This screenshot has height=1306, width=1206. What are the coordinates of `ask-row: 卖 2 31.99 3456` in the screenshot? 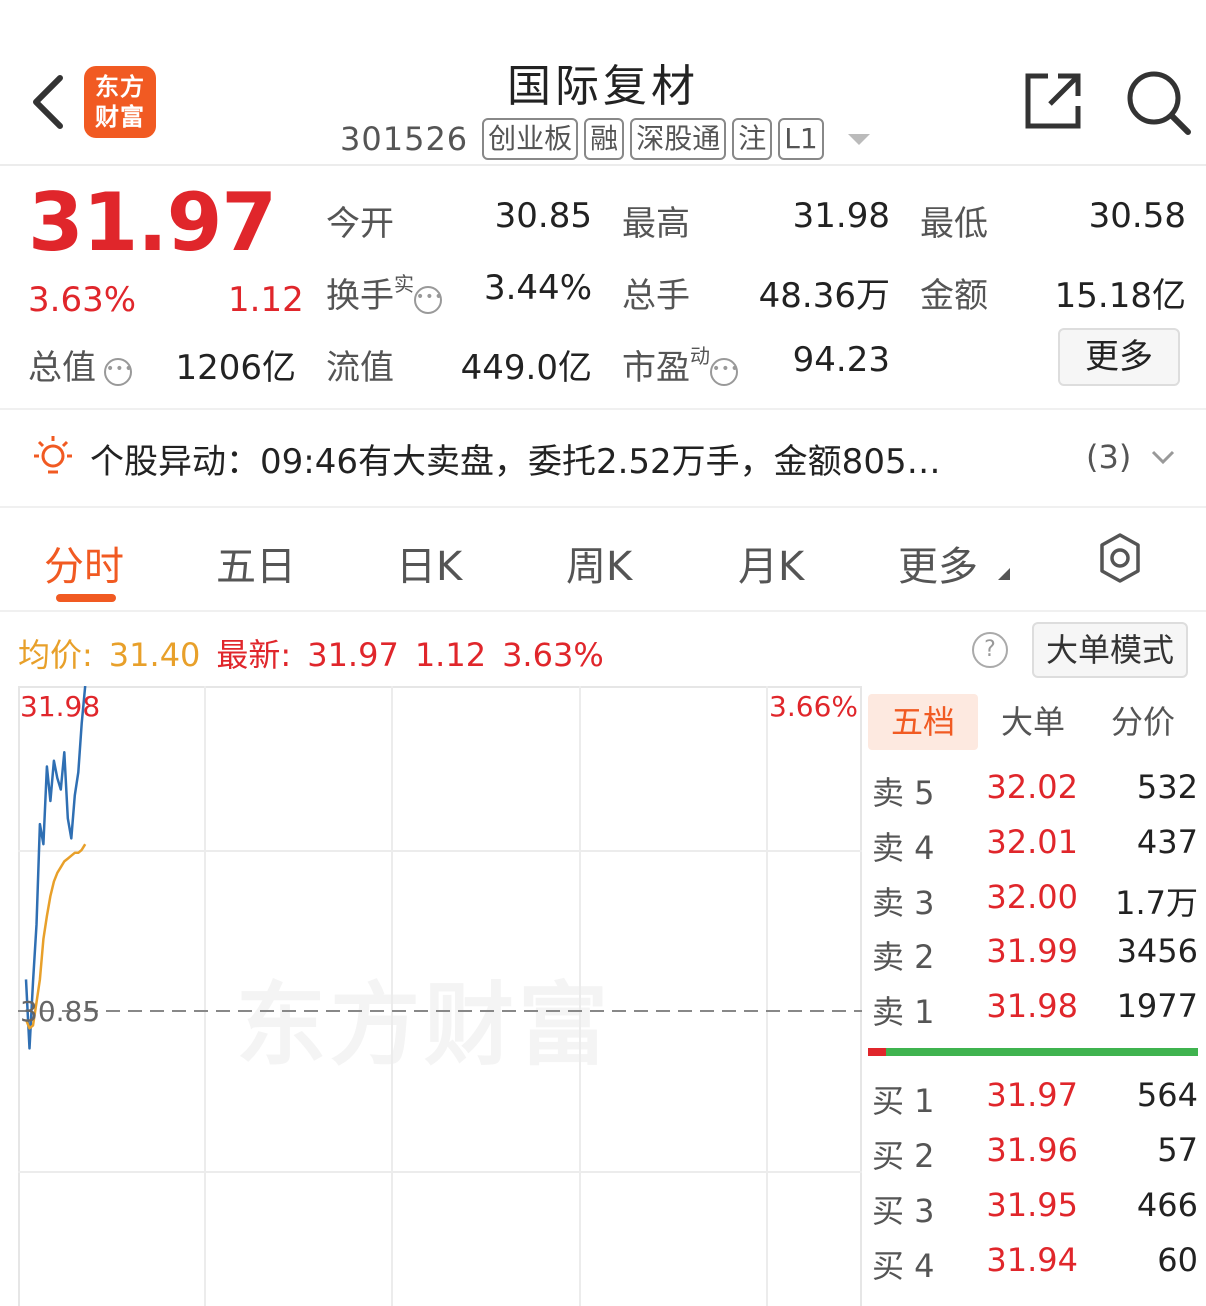 It's located at (1035, 954).